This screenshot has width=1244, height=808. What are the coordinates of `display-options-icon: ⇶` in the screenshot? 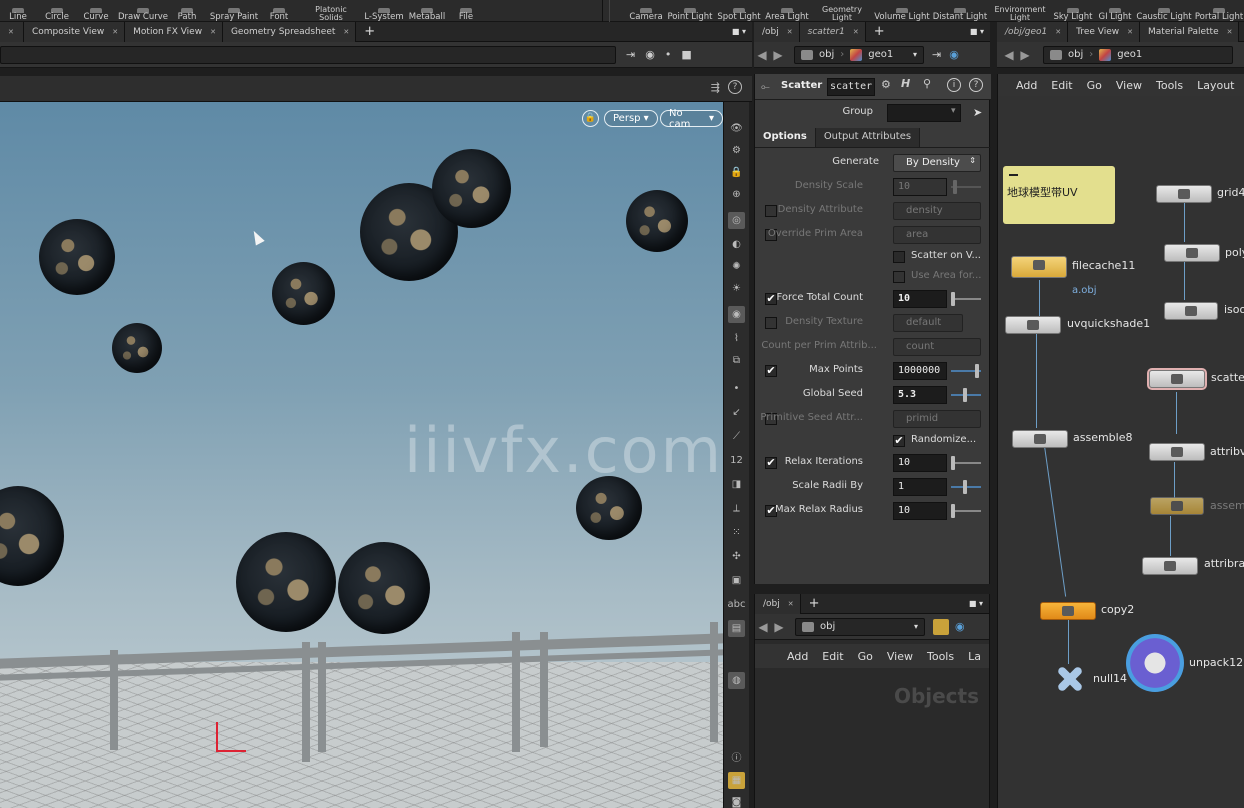 It's located at (715, 87).